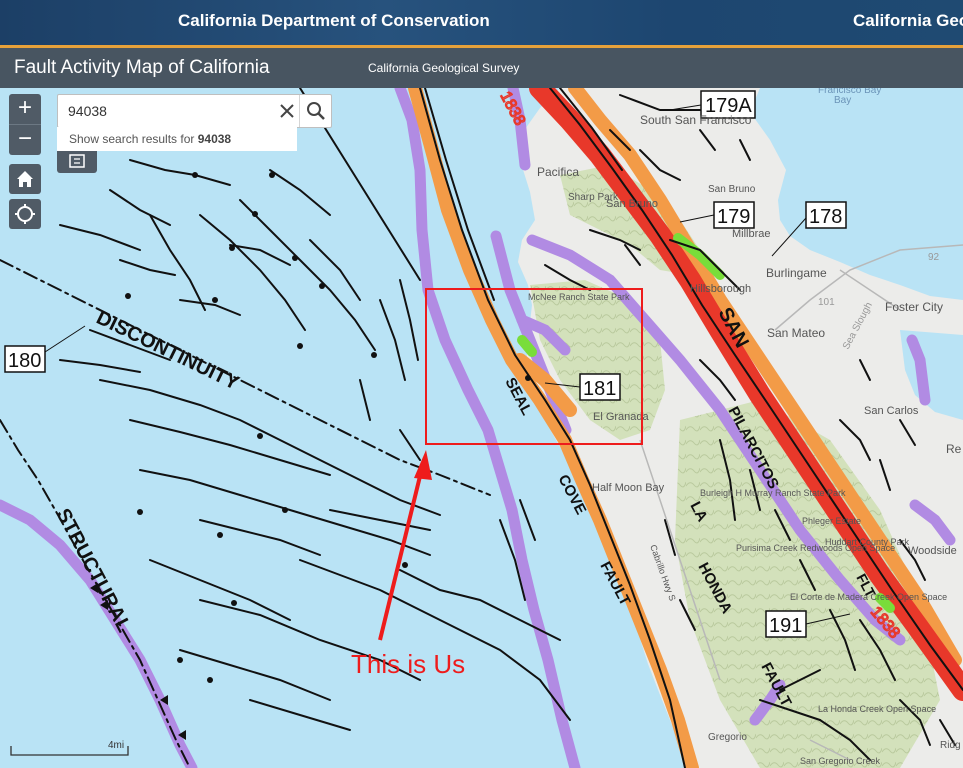 The width and height of the screenshot is (963, 768). Describe the element at coordinates (831, 521) in the screenshot. I see `place-phleger-estate: Phleger Estate` at that location.